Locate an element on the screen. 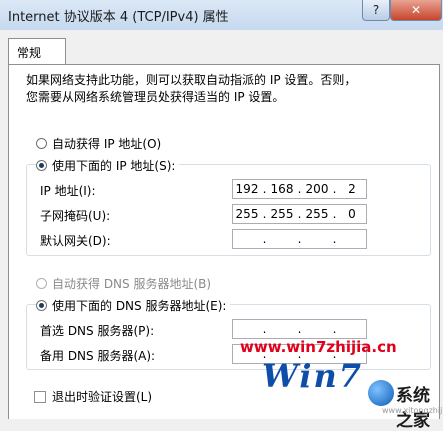 Image resolution: width=443 pixels, height=431 pixels. dns-manual-label: 使用下面的 DNS 服务器地址(E): is located at coordinates (139, 306).